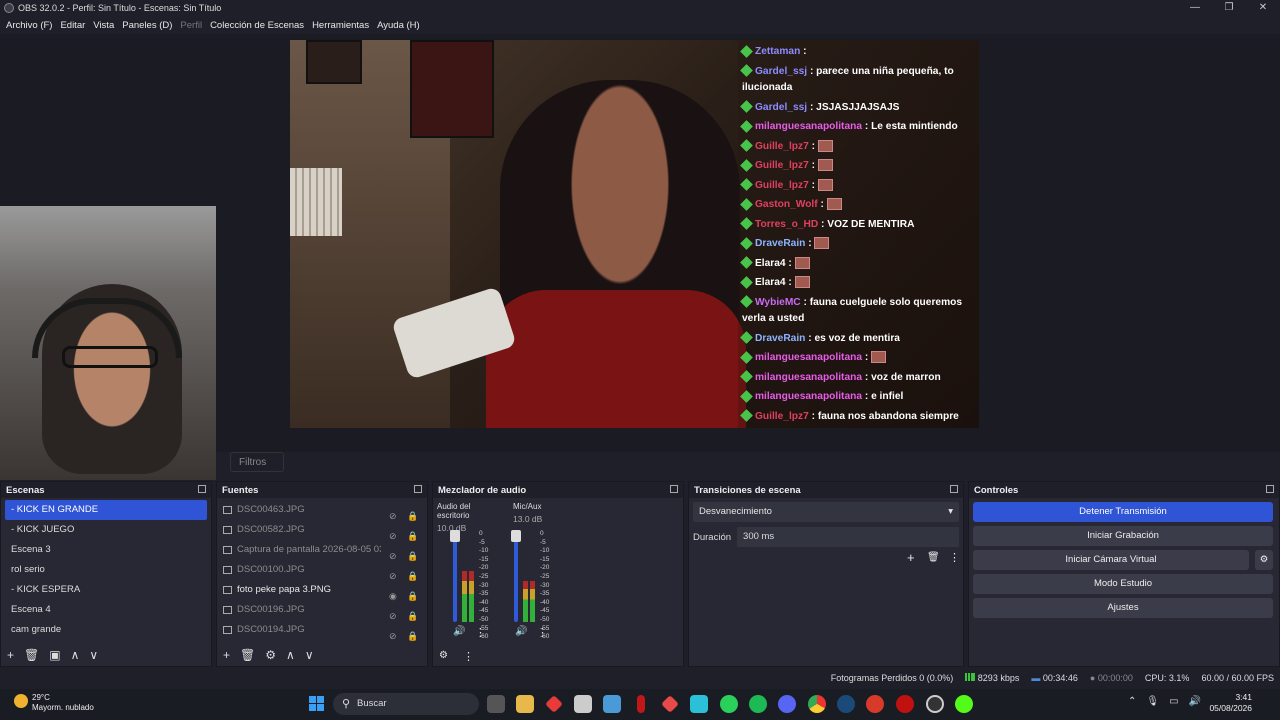 Image resolution: width=1280 pixels, height=720 pixels. I want to click on start-button, so click(316, 703).